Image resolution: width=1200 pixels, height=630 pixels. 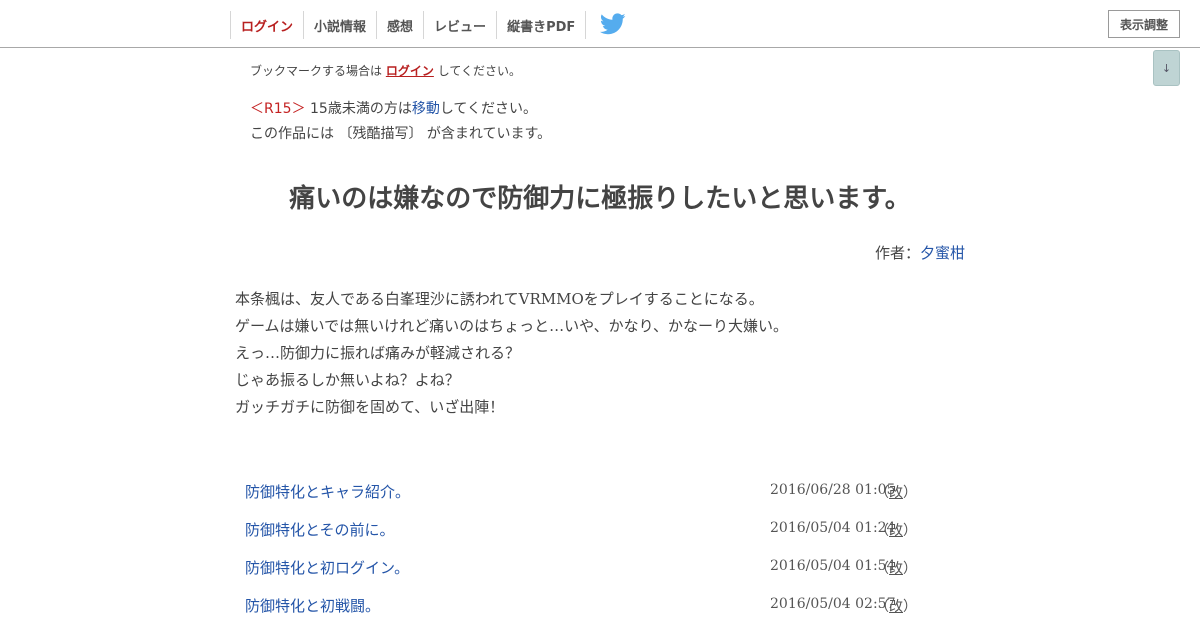 I want to click on twitter-bird-icon, so click(x=612, y=25).